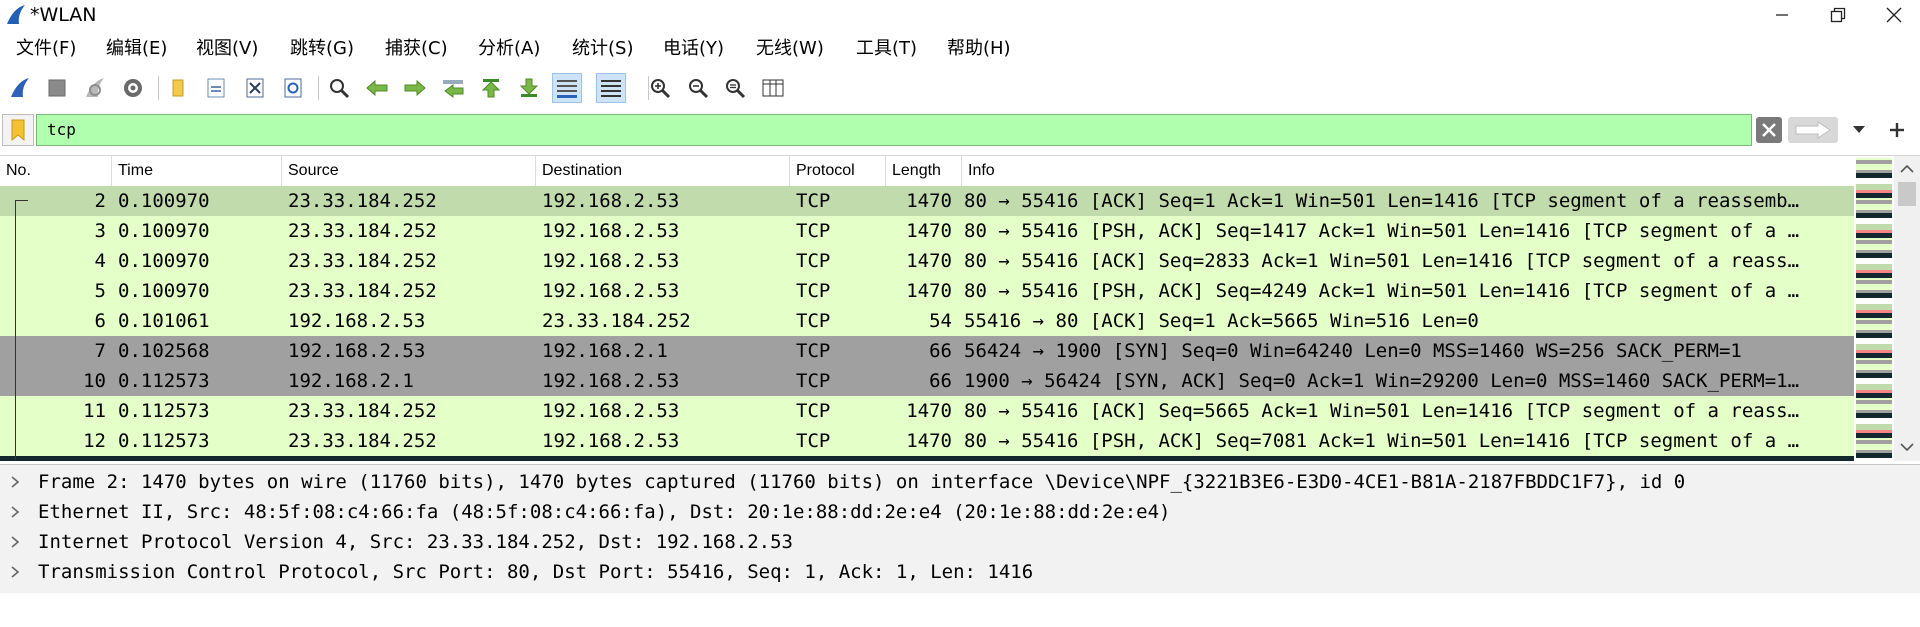 This screenshot has width=1920, height=627. Describe the element at coordinates (1409, 171) in the screenshot. I see `column-header-info: Info` at that location.